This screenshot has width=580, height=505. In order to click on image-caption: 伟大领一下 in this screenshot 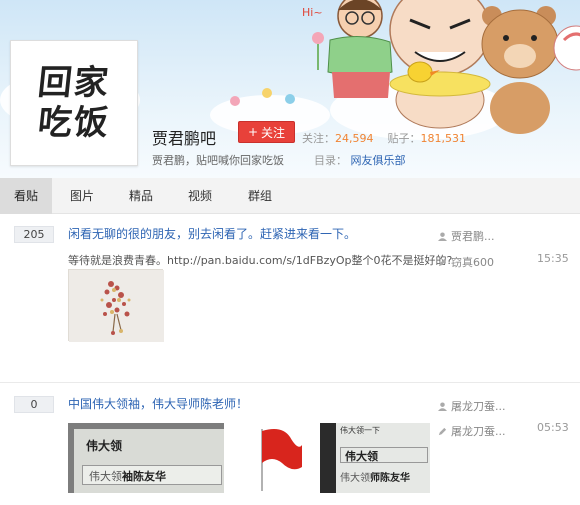, I will do `click(360, 430)`.